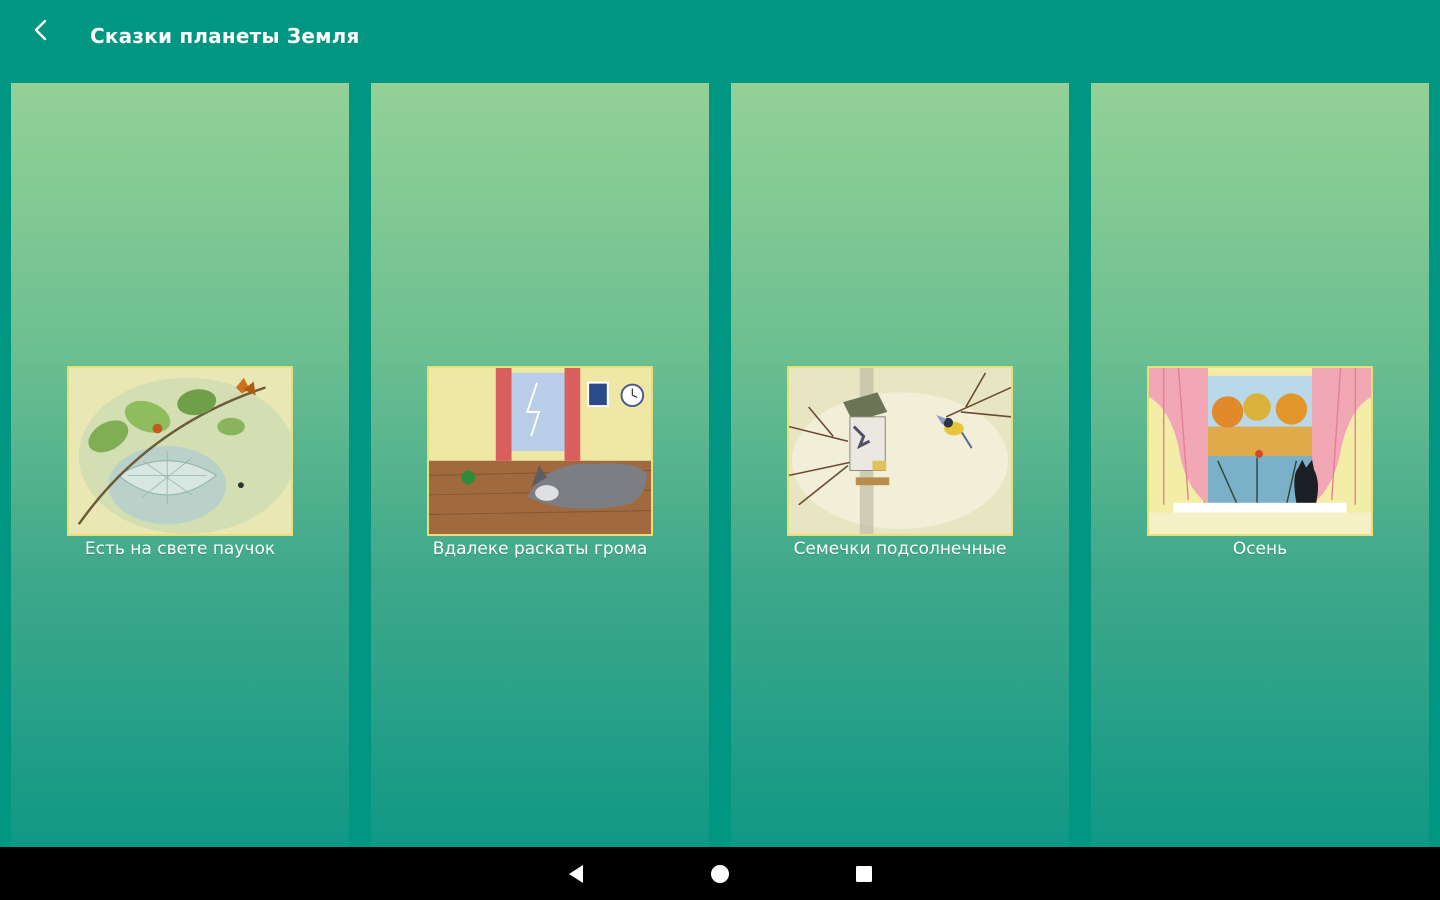 This screenshot has height=900, width=1440. I want to click on story-title: Есть на свете паучок, so click(180, 549).